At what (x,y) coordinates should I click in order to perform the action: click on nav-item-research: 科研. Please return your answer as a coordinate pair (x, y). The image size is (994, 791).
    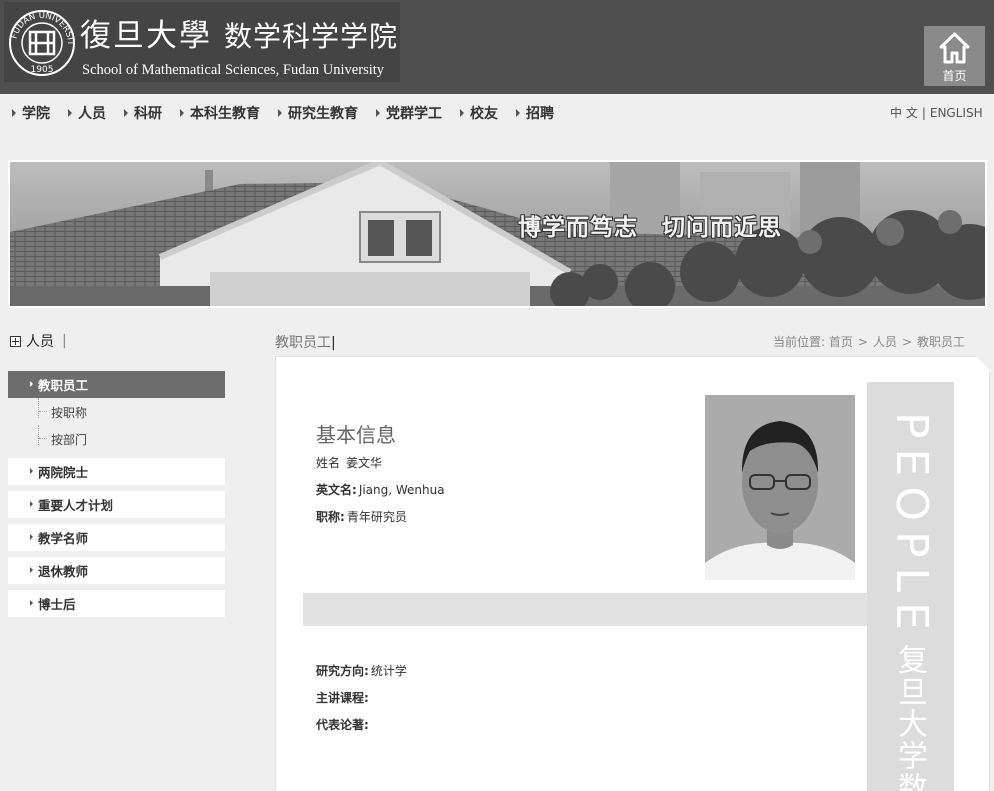
    Looking at the image, I should click on (143, 113).